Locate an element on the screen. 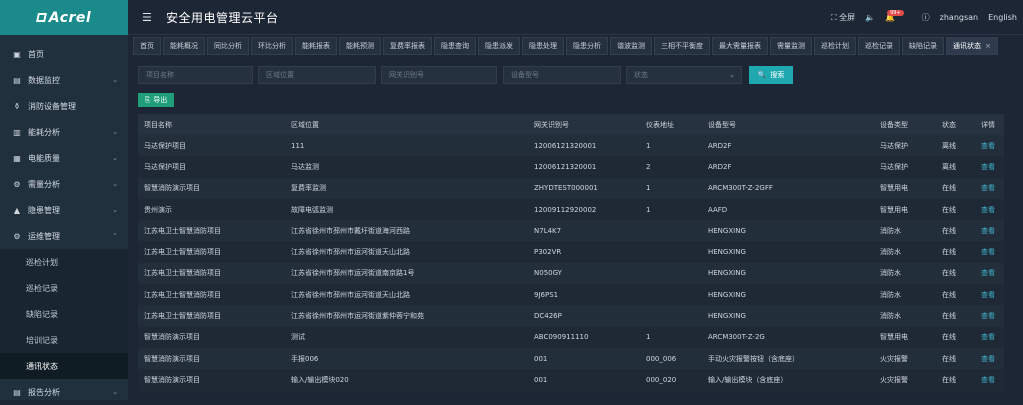  tab-label: 复费率报表 is located at coordinates (407, 46).